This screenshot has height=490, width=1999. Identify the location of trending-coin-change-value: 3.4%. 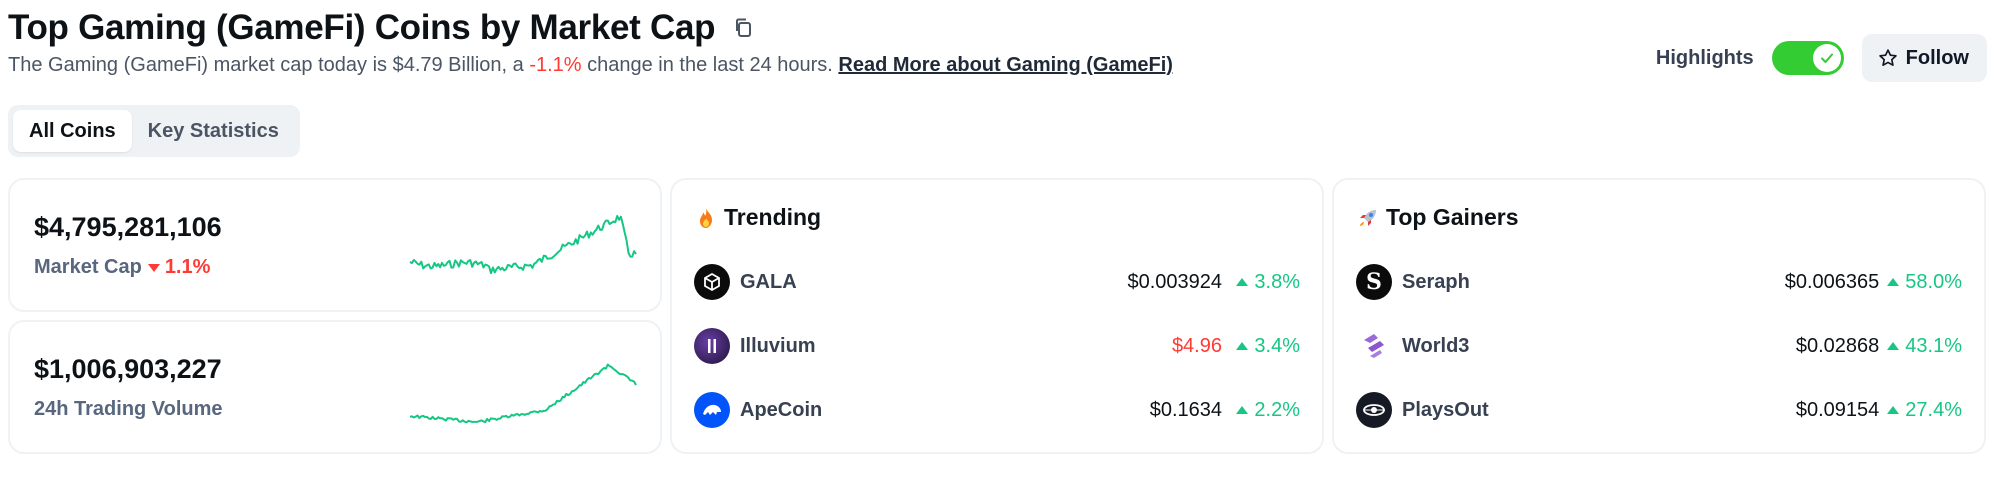
(1277, 345).